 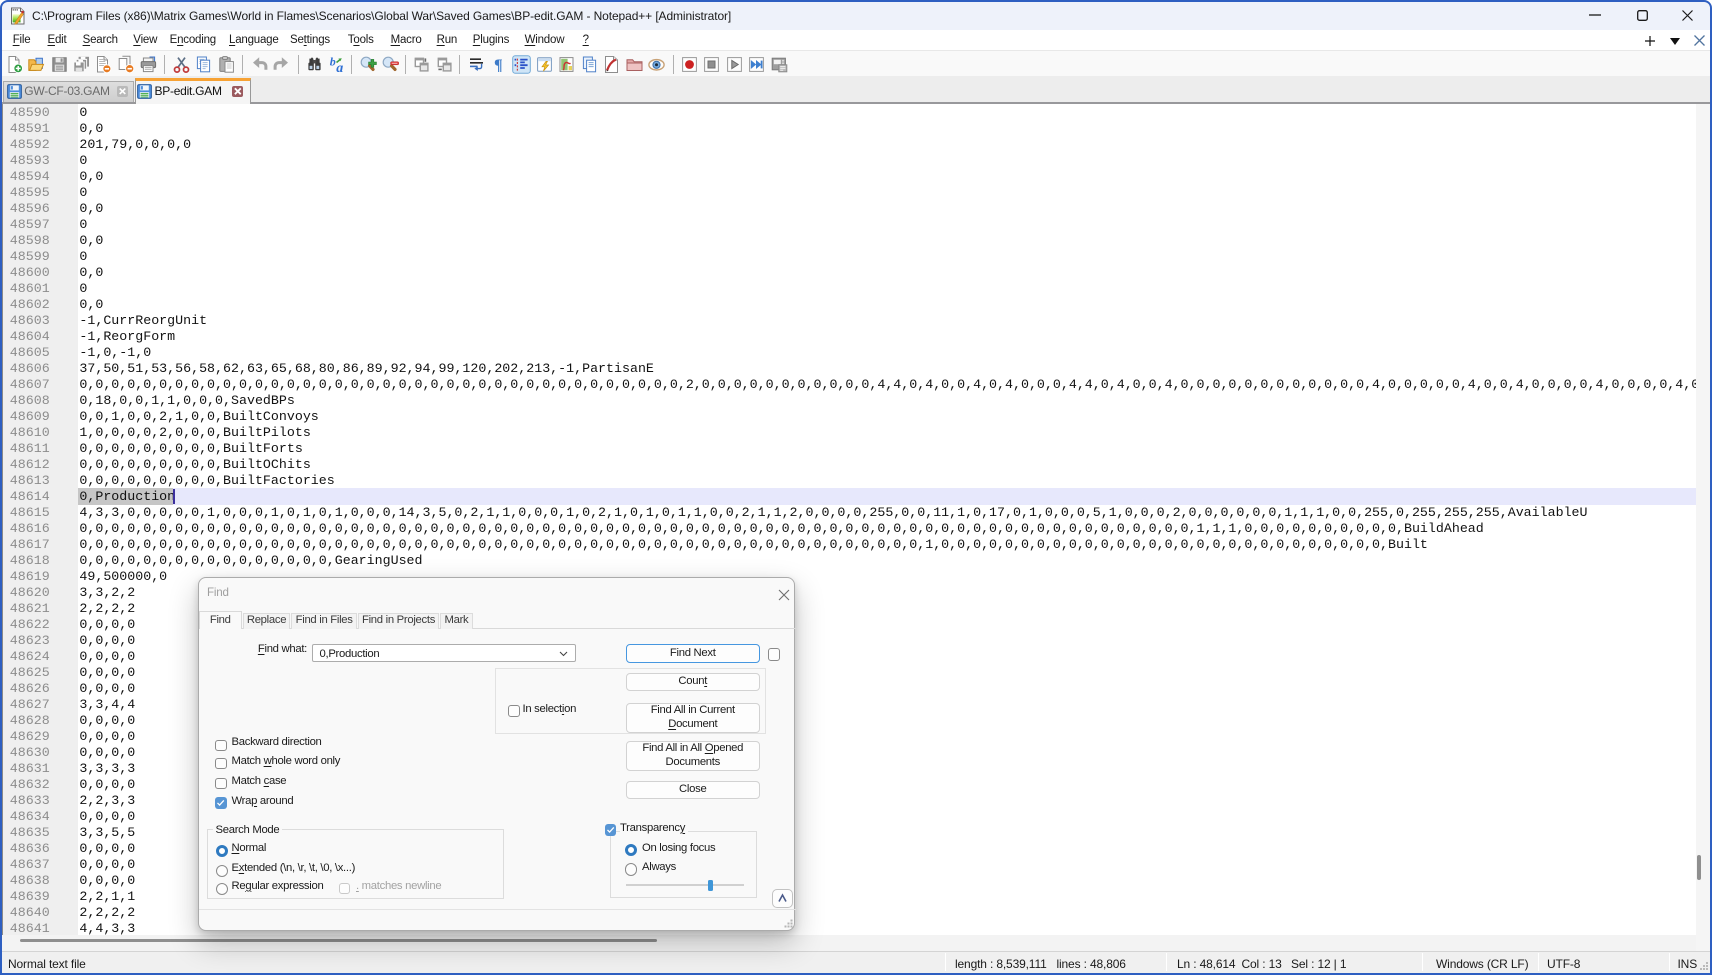 What do you see at coordinates (332, 62) in the screenshot?
I see `svg-text: b` at bounding box center [332, 62].